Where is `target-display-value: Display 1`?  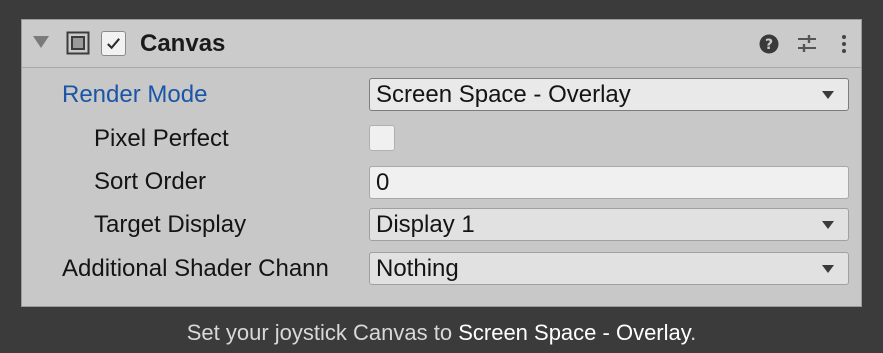 target-display-value: Display 1 is located at coordinates (425, 224).